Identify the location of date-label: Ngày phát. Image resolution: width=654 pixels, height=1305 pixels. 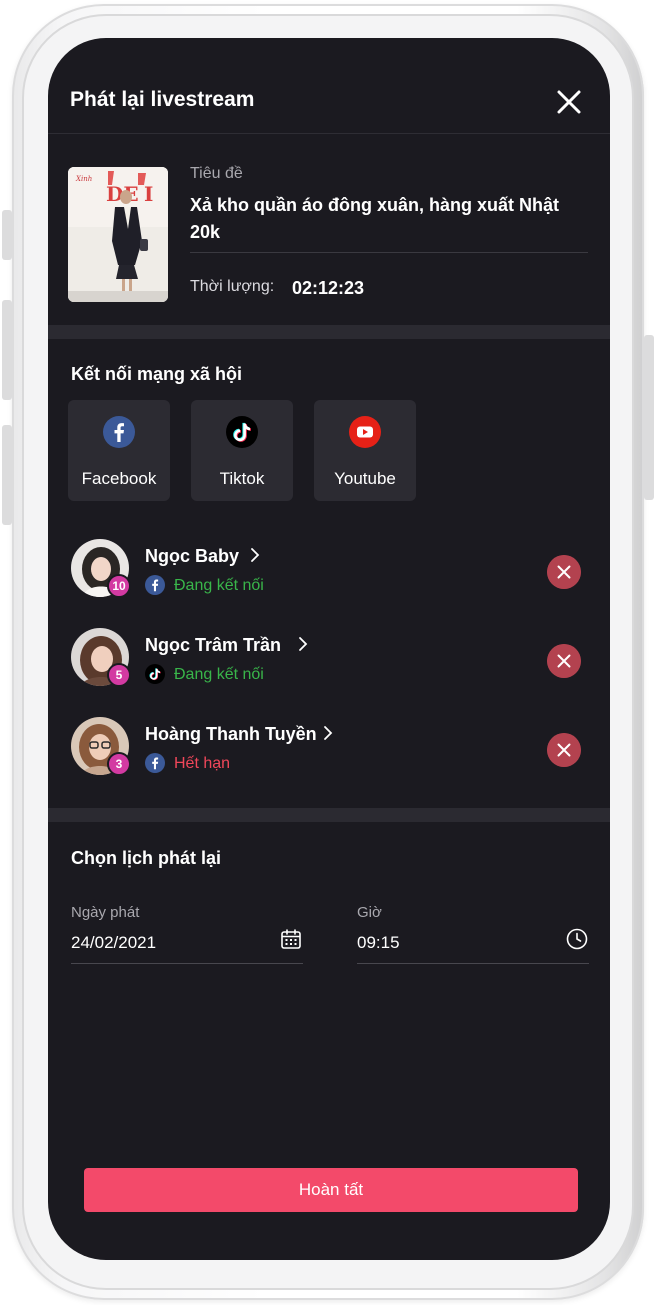
(105, 912).